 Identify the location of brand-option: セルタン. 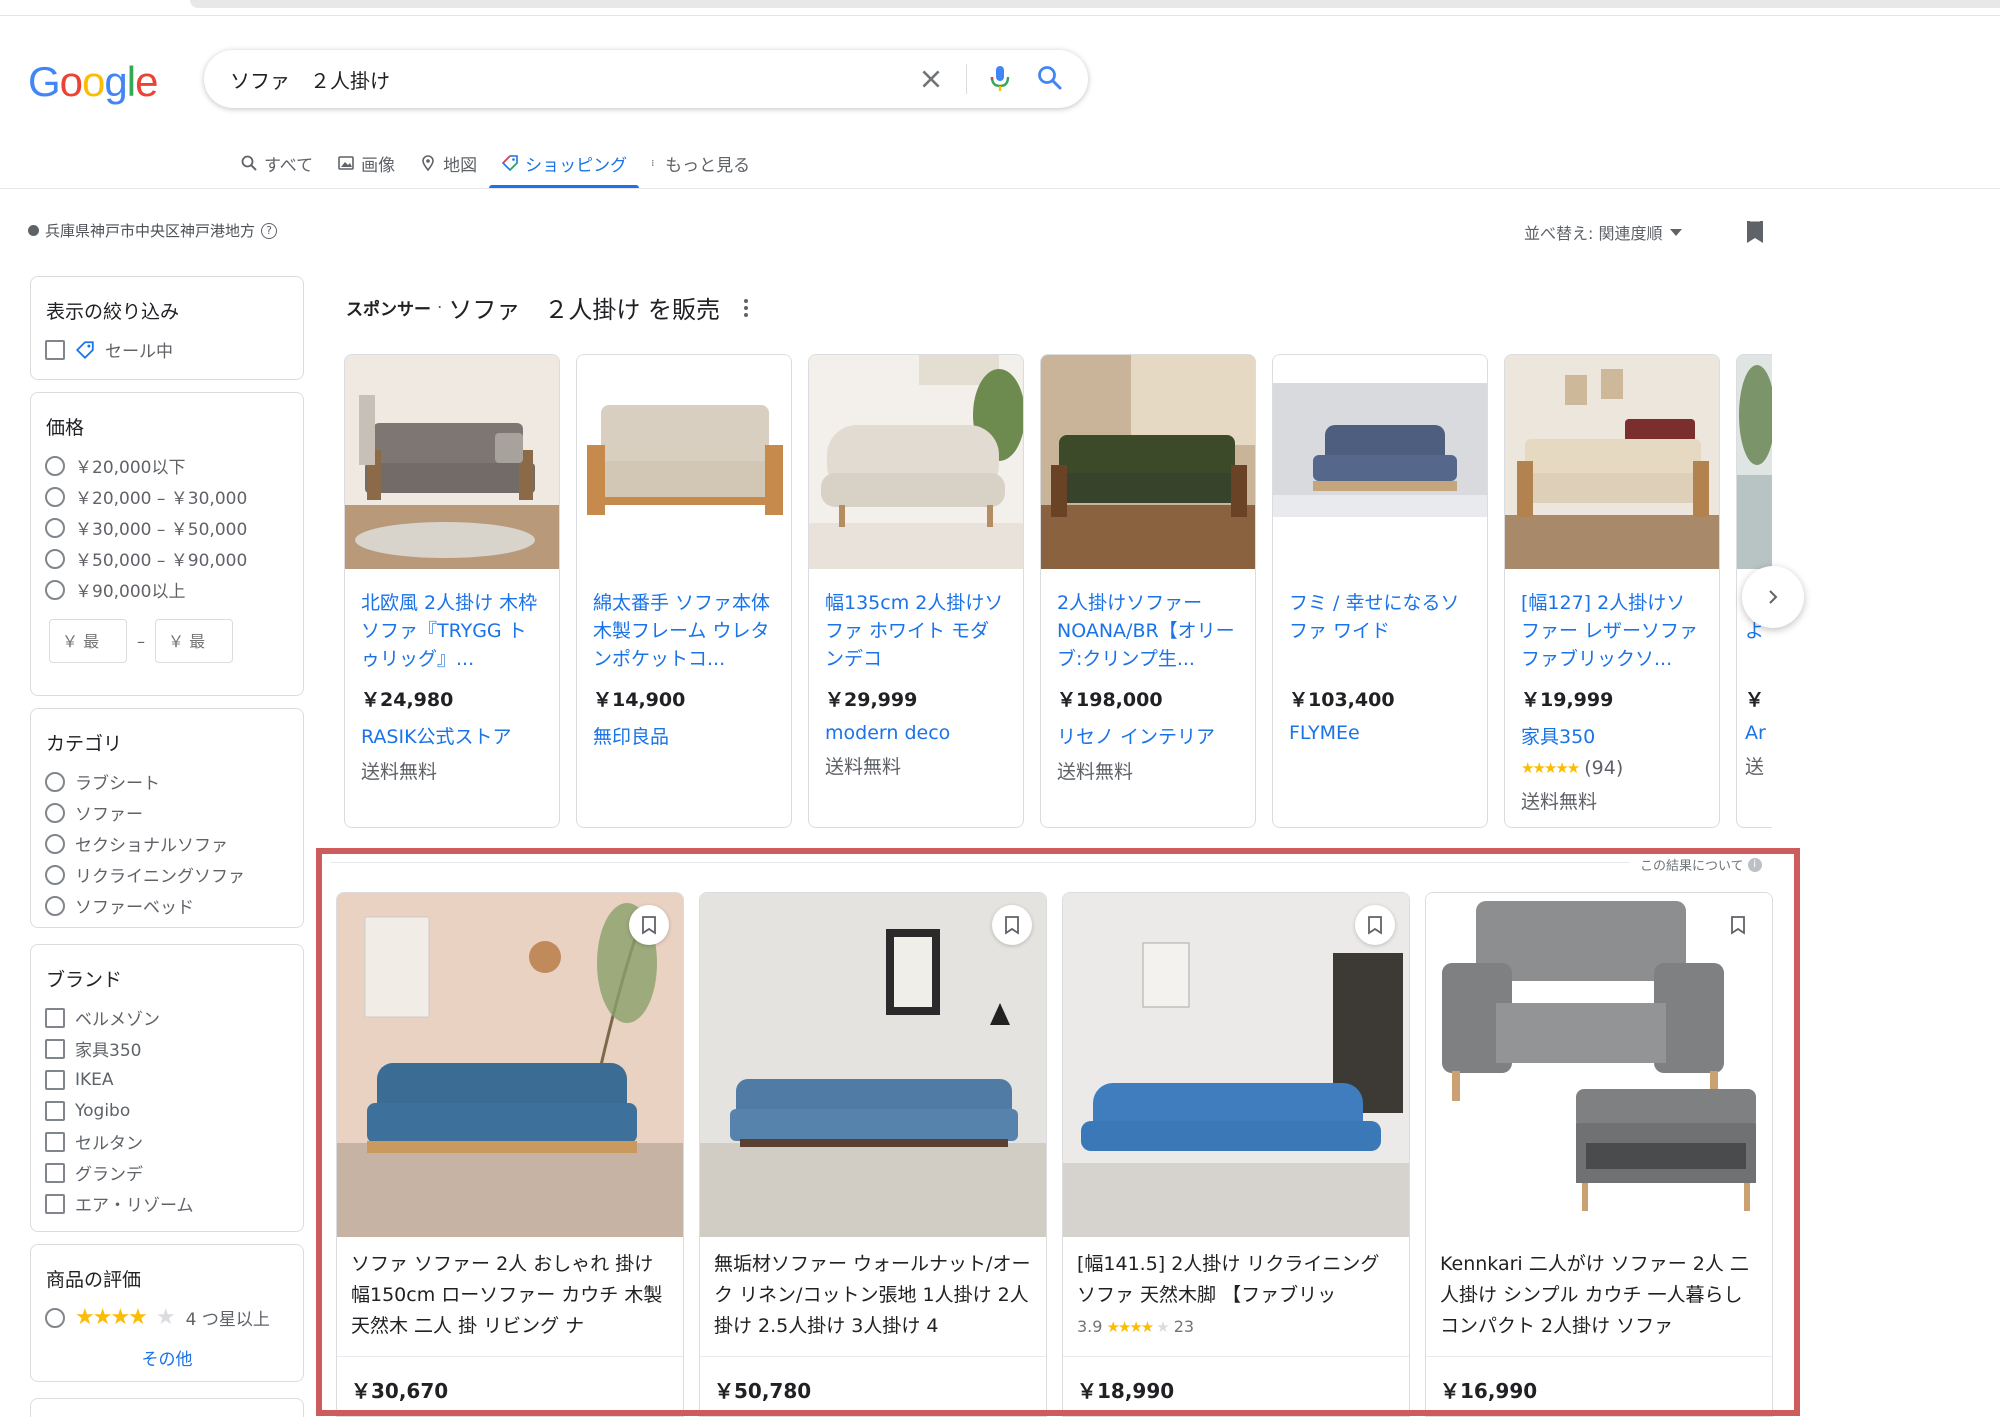
(167, 1141).